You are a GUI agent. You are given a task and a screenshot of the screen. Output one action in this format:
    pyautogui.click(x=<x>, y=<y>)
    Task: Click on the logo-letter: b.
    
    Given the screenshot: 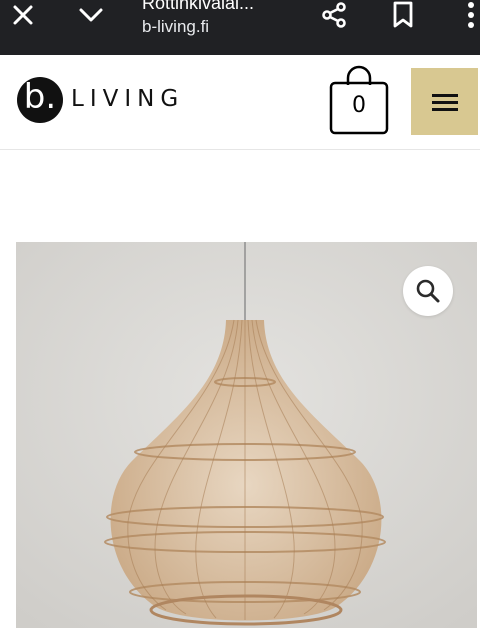 What is the action you would take?
    pyautogui.click(x=40, y=97)
    